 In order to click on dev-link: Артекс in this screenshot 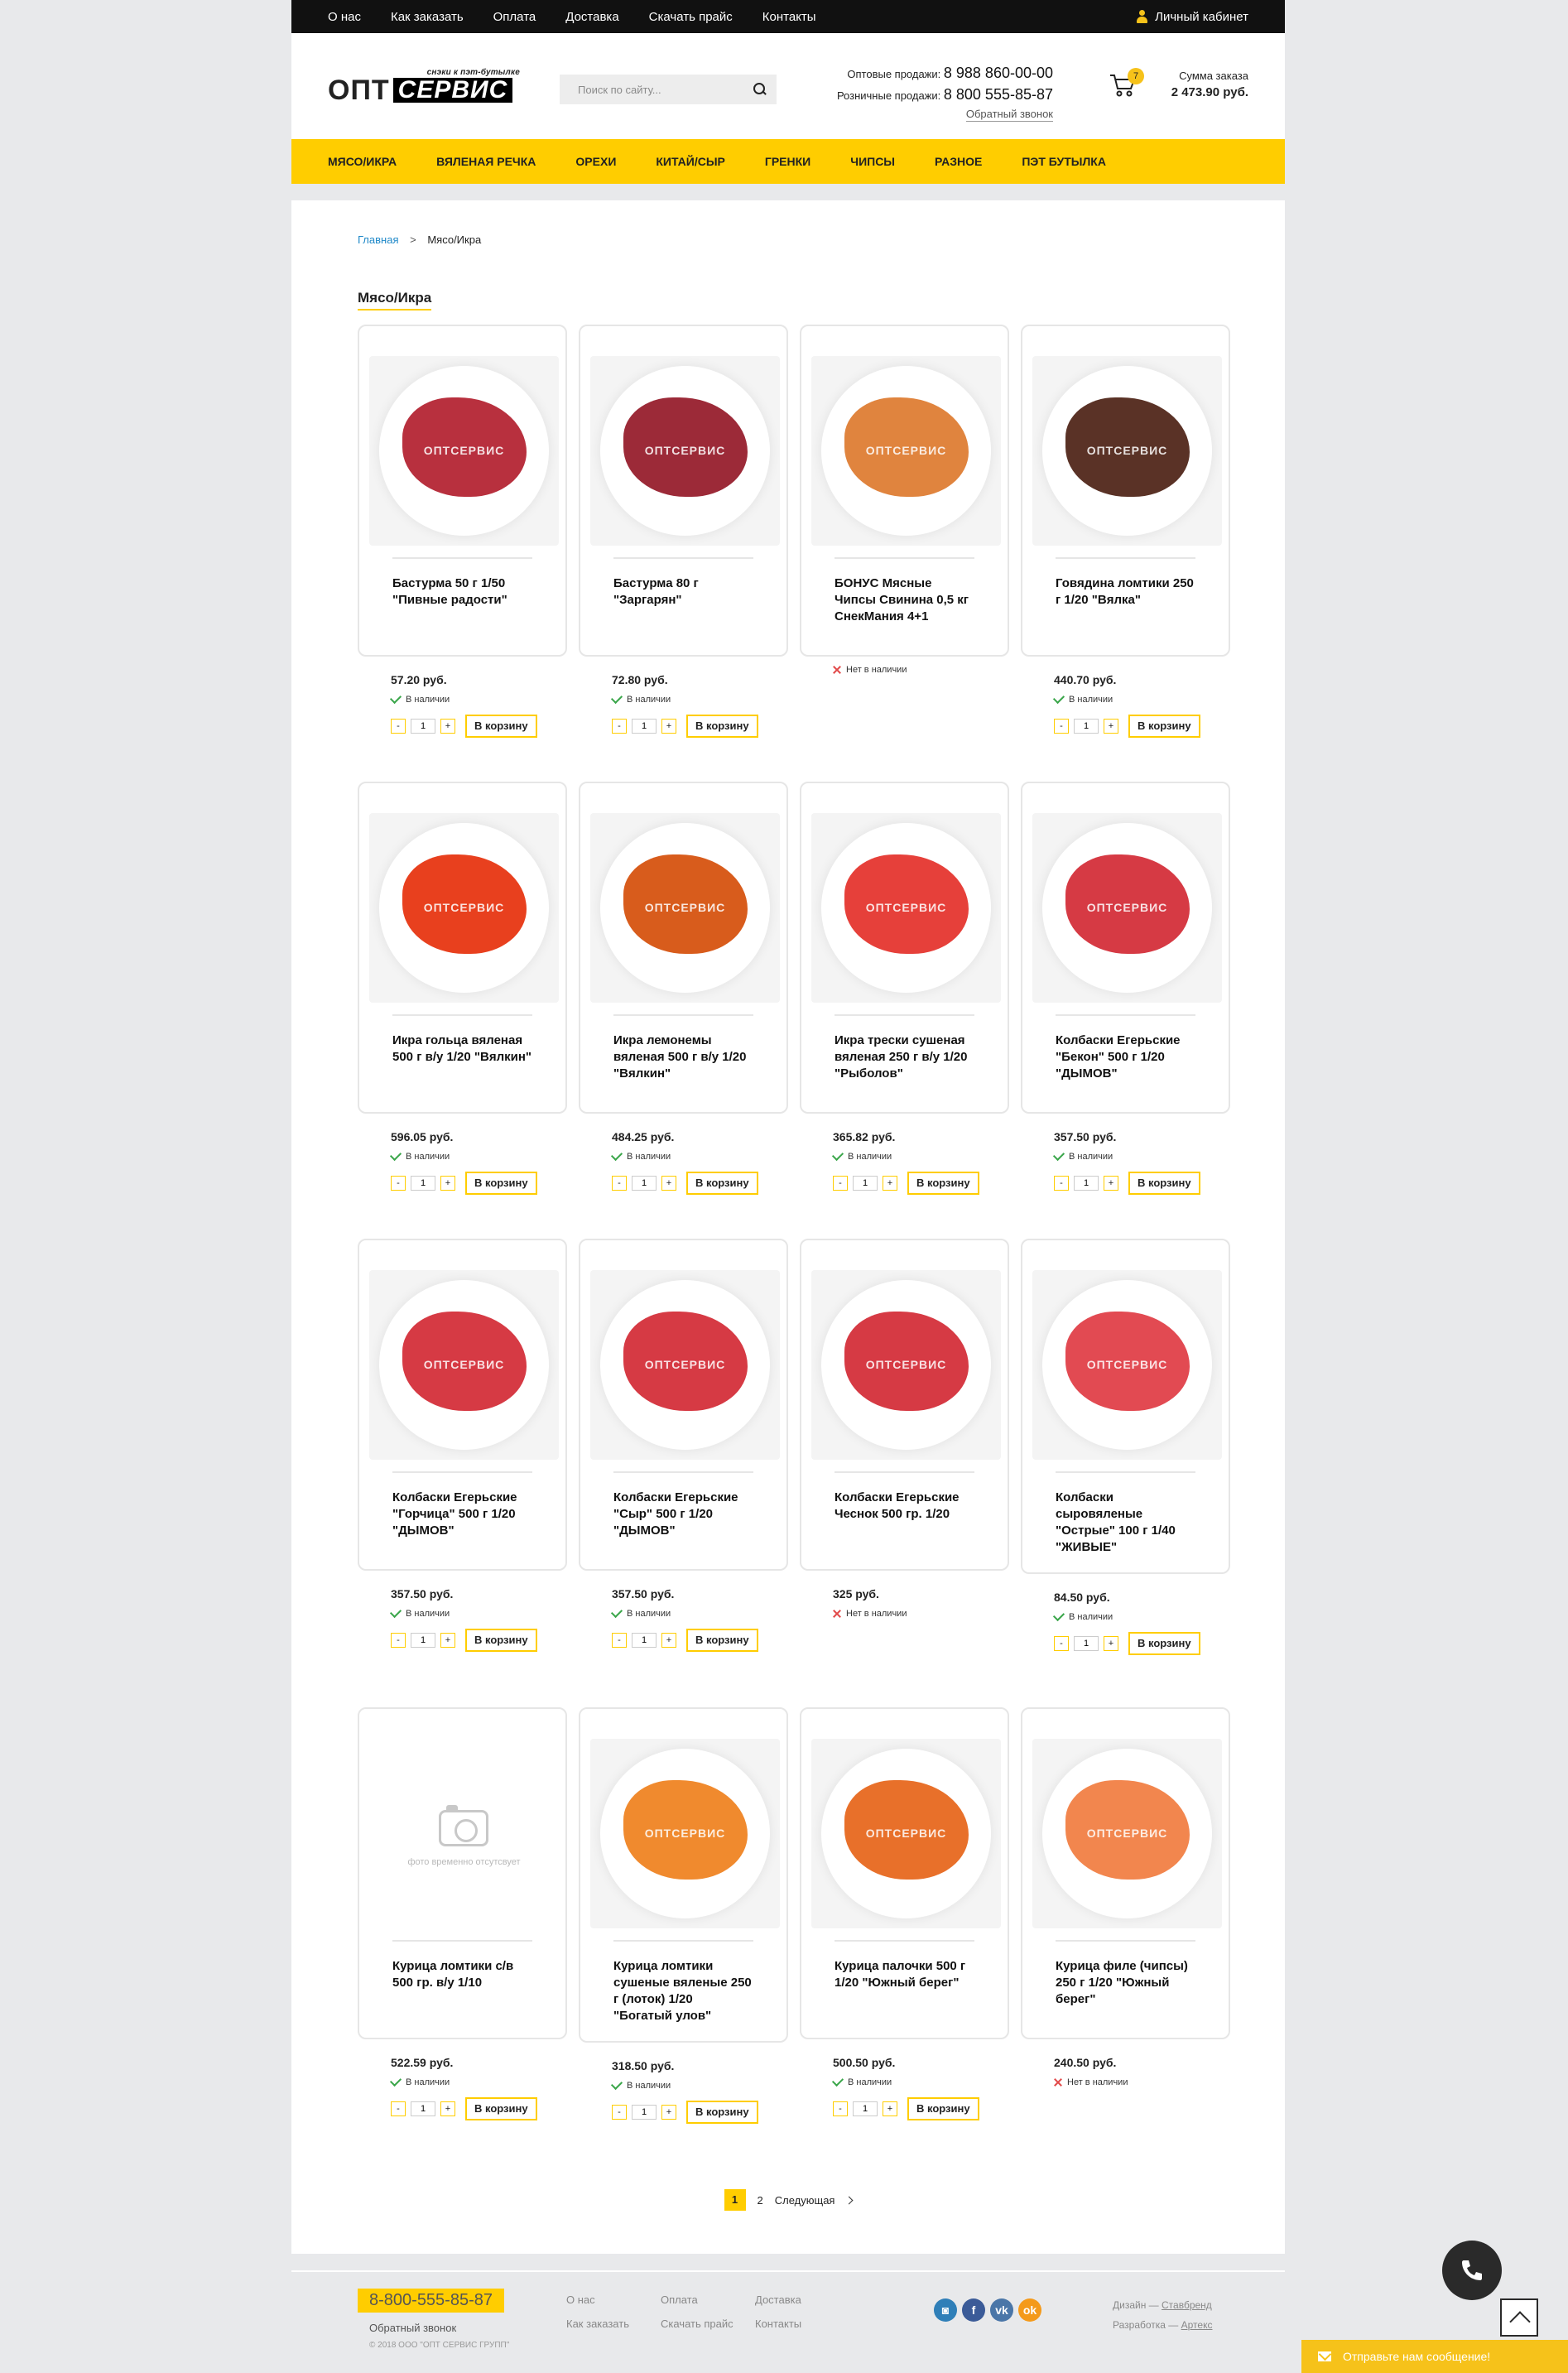, I will do `click(1197, 2325)`.